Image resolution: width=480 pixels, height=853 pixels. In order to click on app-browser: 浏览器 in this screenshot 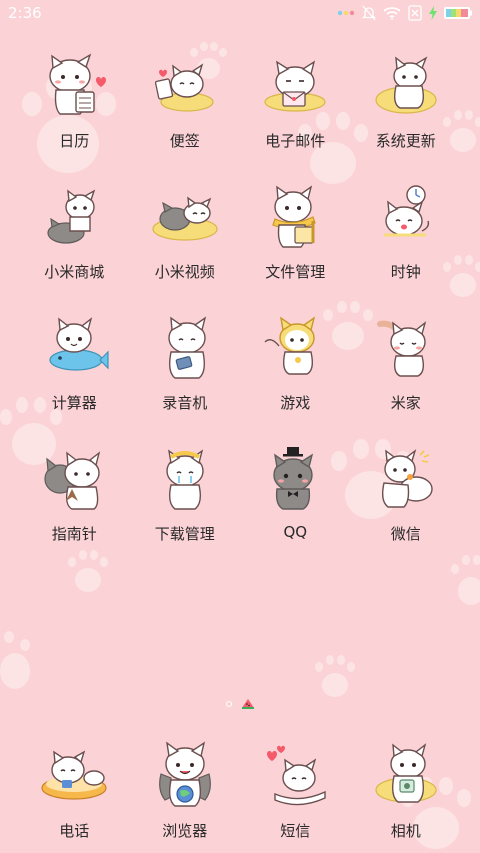, I will do `click(185, 795)`.